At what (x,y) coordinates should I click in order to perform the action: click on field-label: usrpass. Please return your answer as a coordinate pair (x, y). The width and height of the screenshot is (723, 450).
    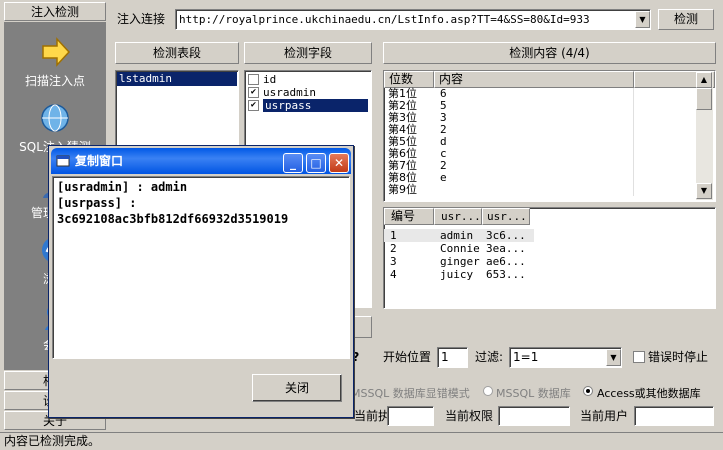
    Looking at the image, I should click on (315, 105).